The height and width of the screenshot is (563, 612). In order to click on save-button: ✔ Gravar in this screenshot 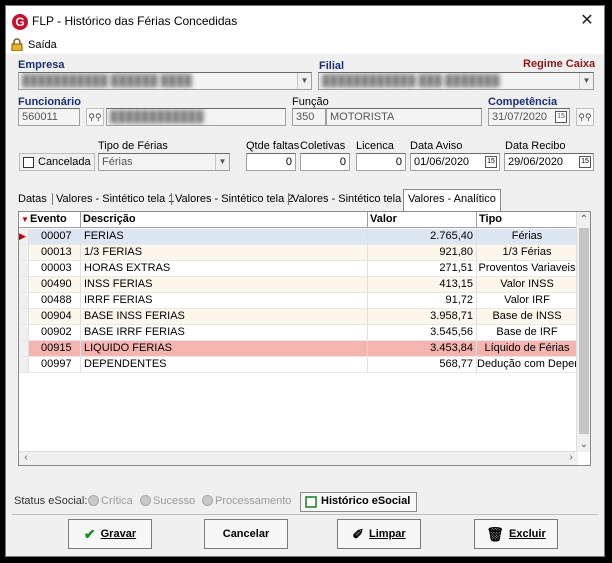, I will do `click(110, 534)`.